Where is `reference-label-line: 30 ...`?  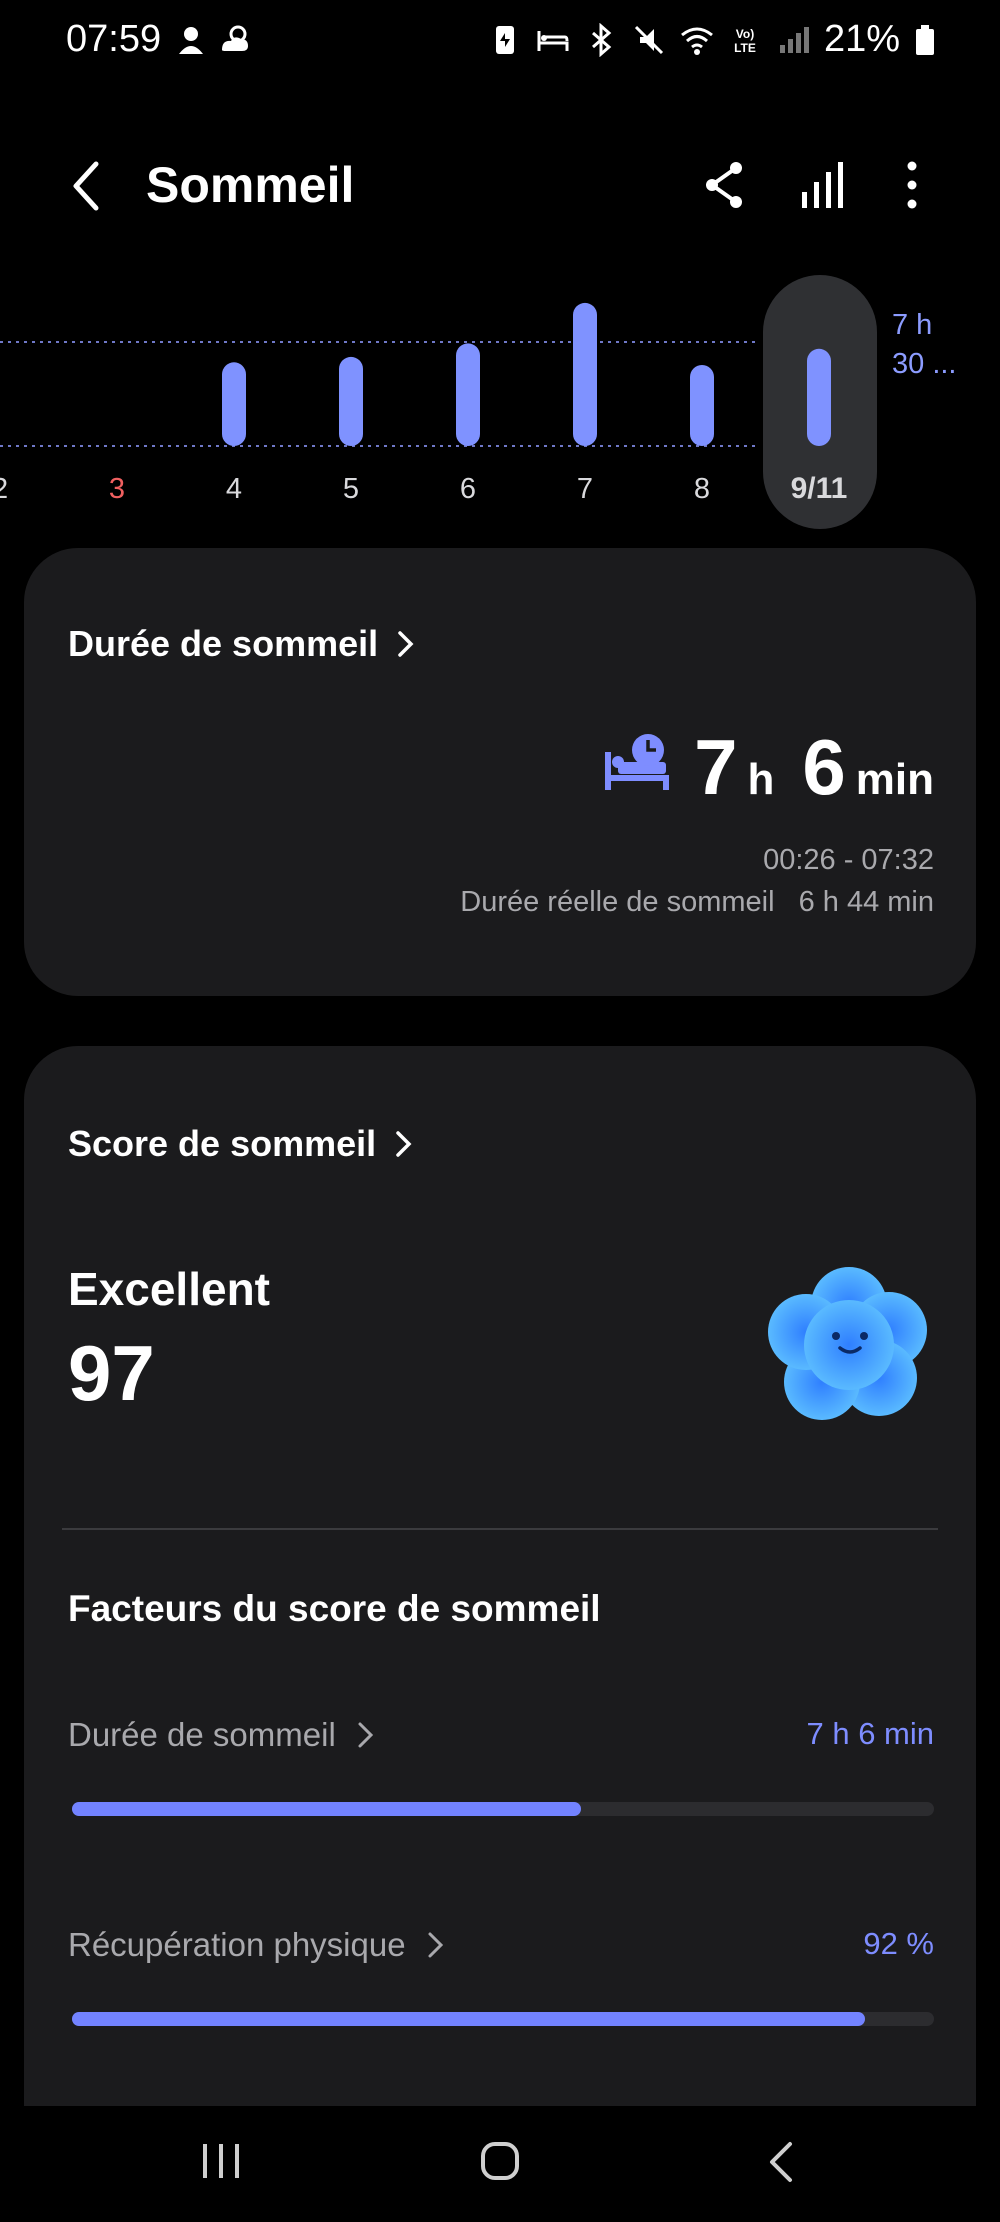 reference-label-line: 30 ... is located at coordinates (924, 364).